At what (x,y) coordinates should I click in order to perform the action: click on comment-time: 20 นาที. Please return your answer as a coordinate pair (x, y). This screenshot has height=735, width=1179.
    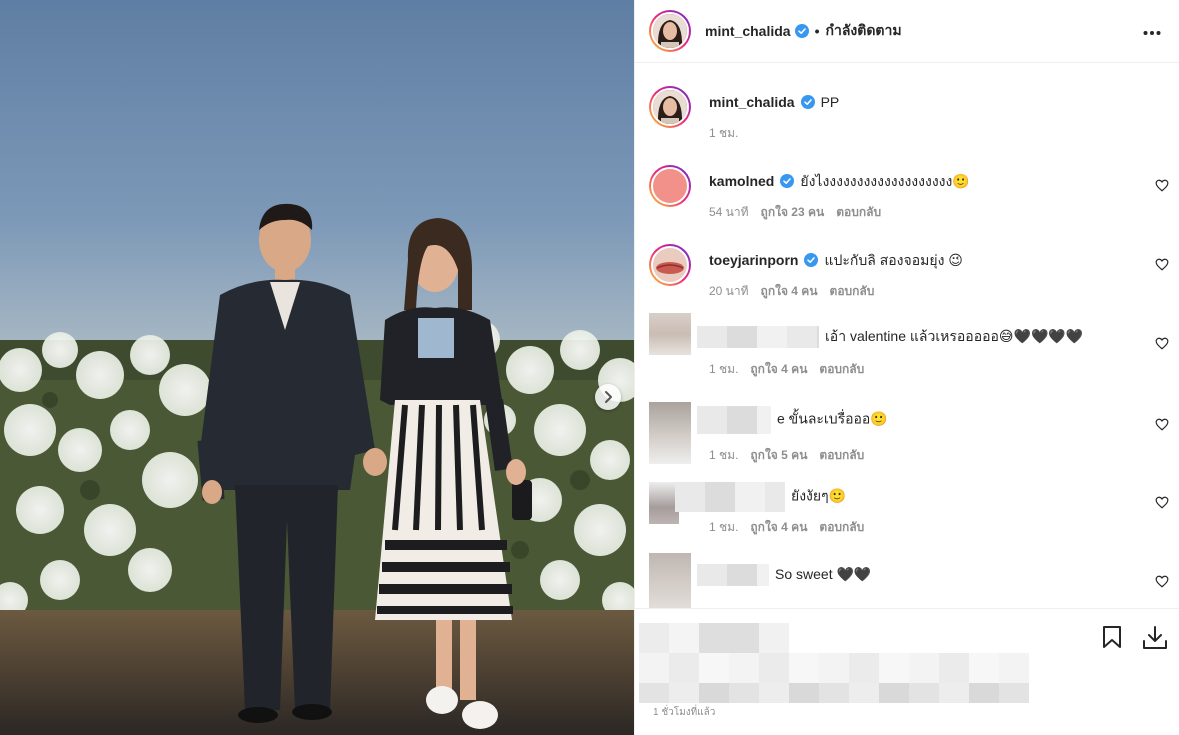
    Looking at the image, I should click on (729, 291).